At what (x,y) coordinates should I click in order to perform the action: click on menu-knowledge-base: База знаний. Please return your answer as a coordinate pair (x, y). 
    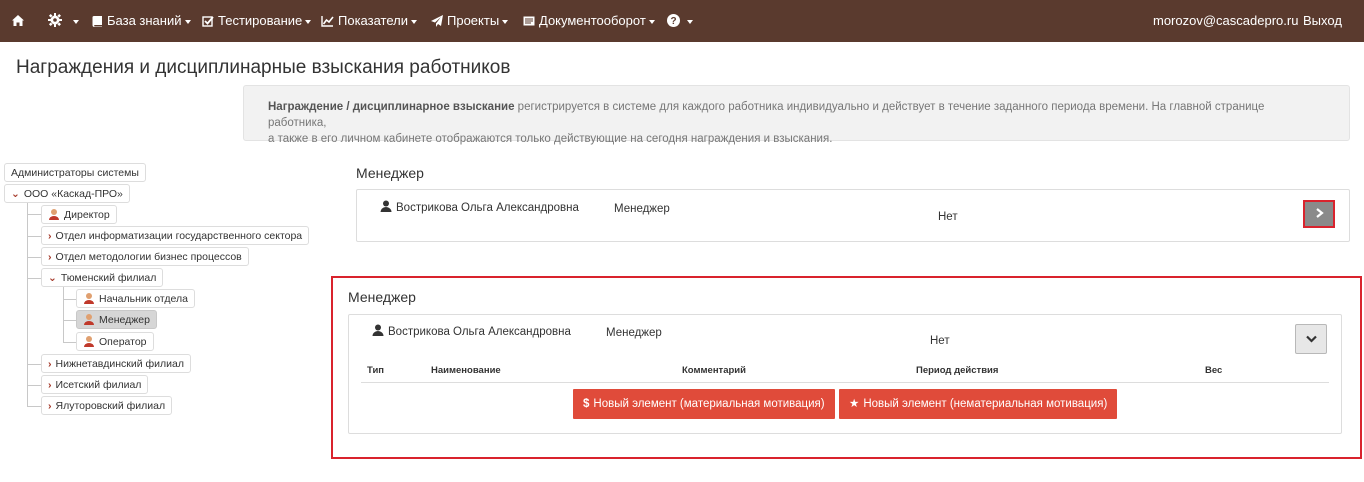
    Looking at the image, I should click on (141, 21).